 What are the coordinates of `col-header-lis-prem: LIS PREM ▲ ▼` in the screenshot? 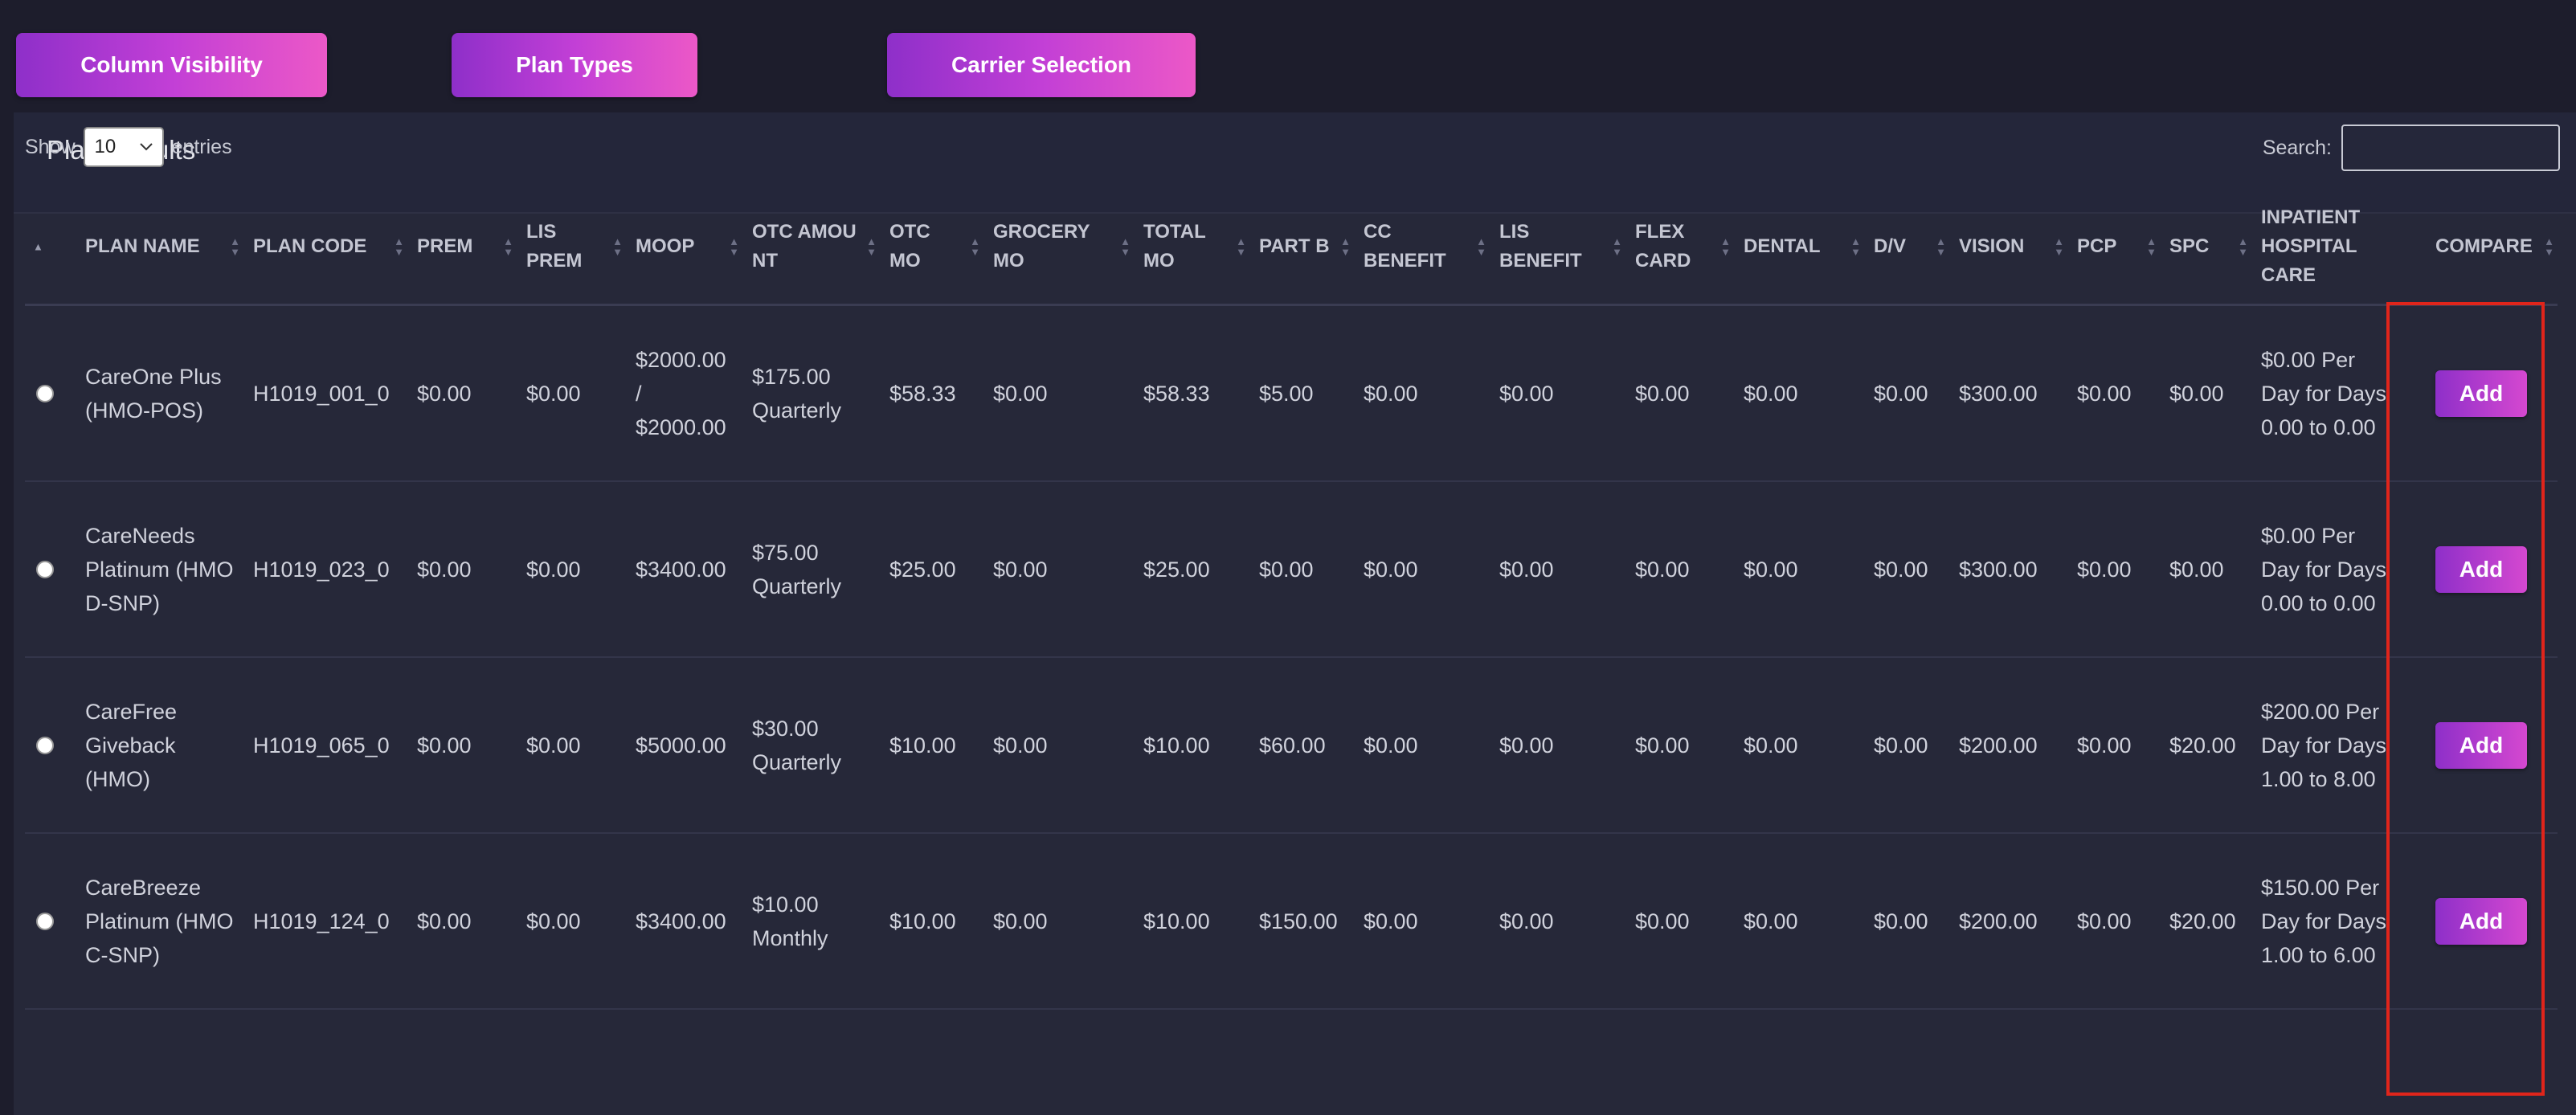 It's located at (571, 248).